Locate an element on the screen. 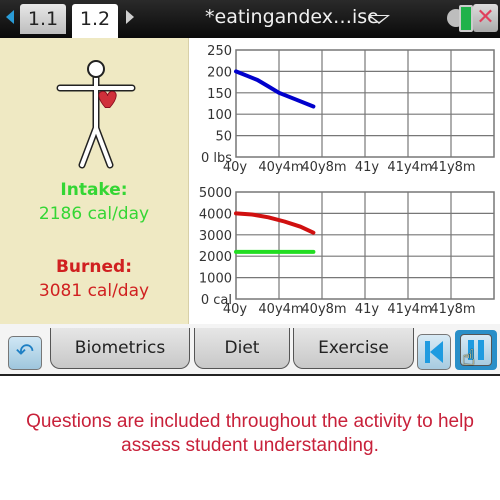  rewind-arrow is located at coordinates (436, 352).